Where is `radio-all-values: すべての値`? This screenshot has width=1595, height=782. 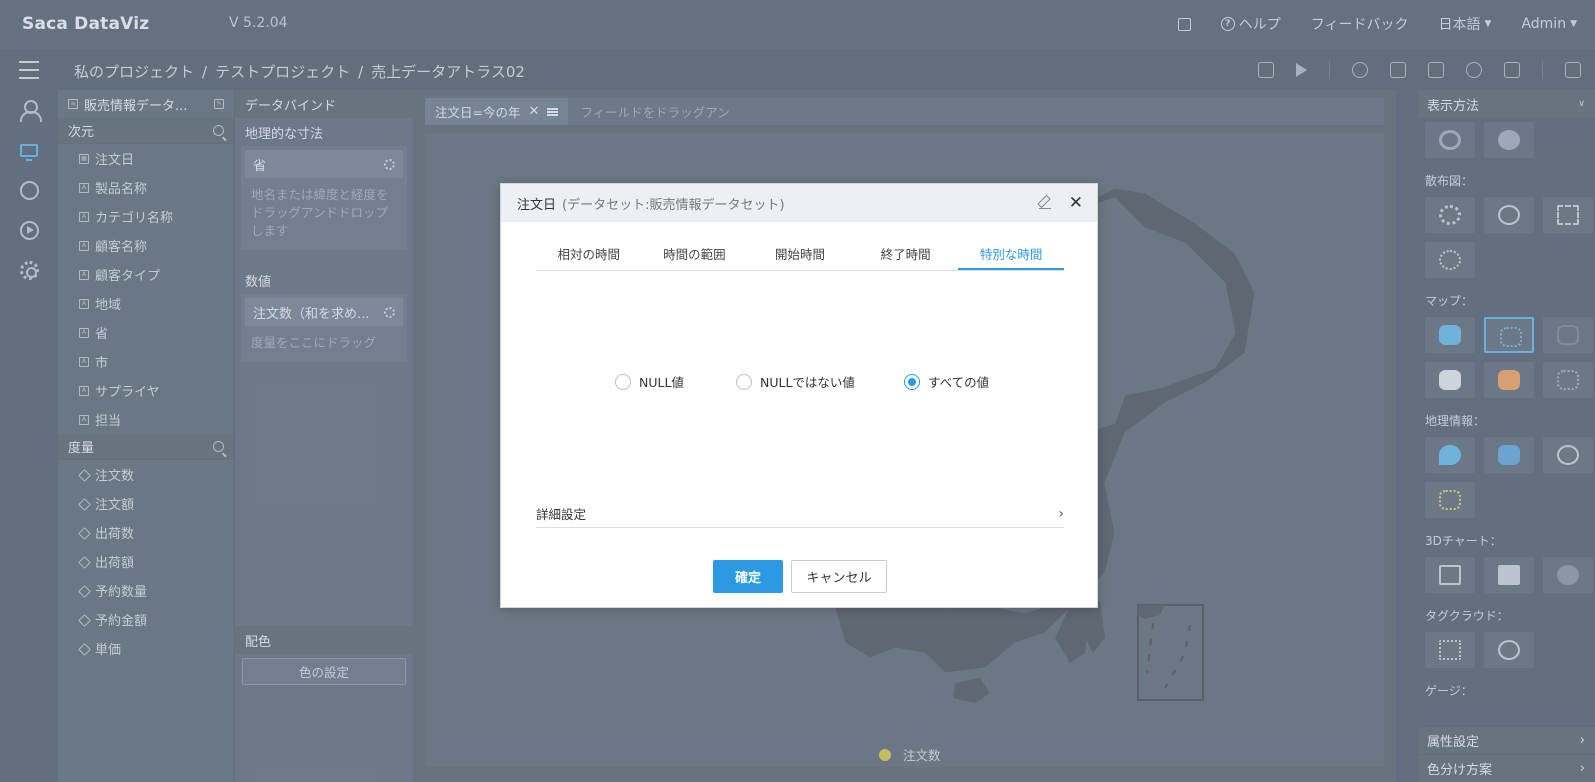
radio-all-values: すべての値 is located at coordinates (946, 381).